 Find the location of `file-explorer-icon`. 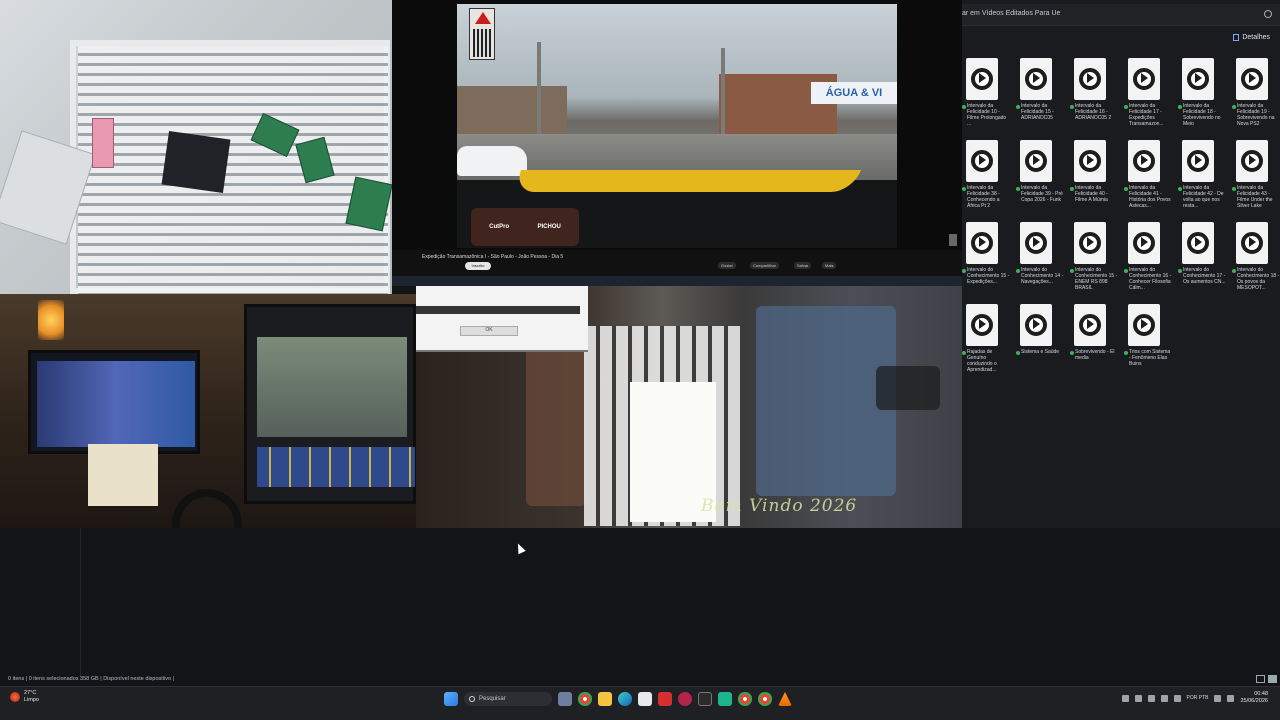

file-explorer-icon is located at coordinates (605, 699).